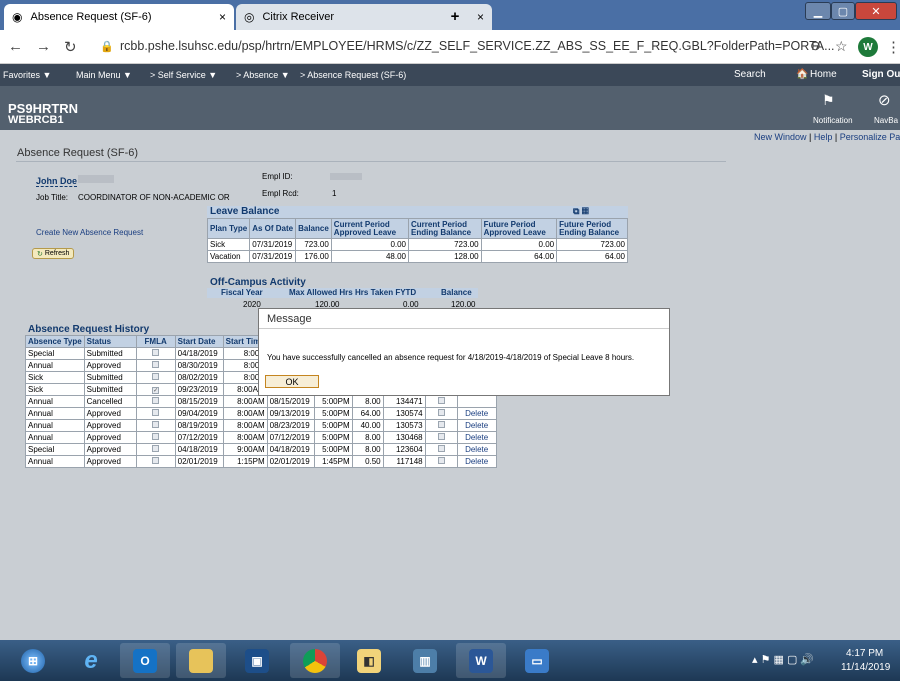 The width and height of the screenshot is (900, 681). Describe the element at coordinates (70, 47) in the screenshot. I see `reload-icon: ↻` at that location.